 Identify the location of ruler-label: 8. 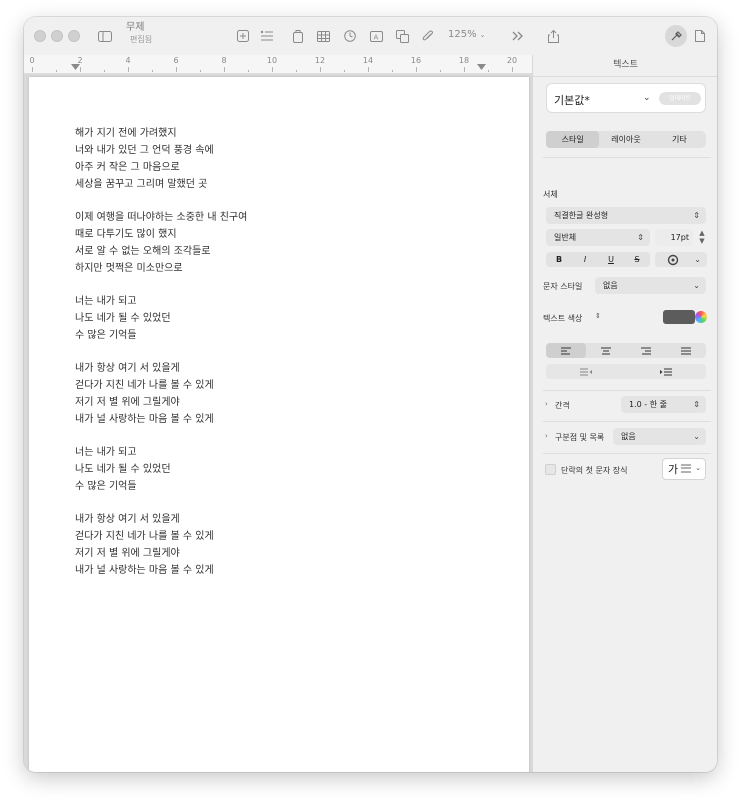
(224, 60).